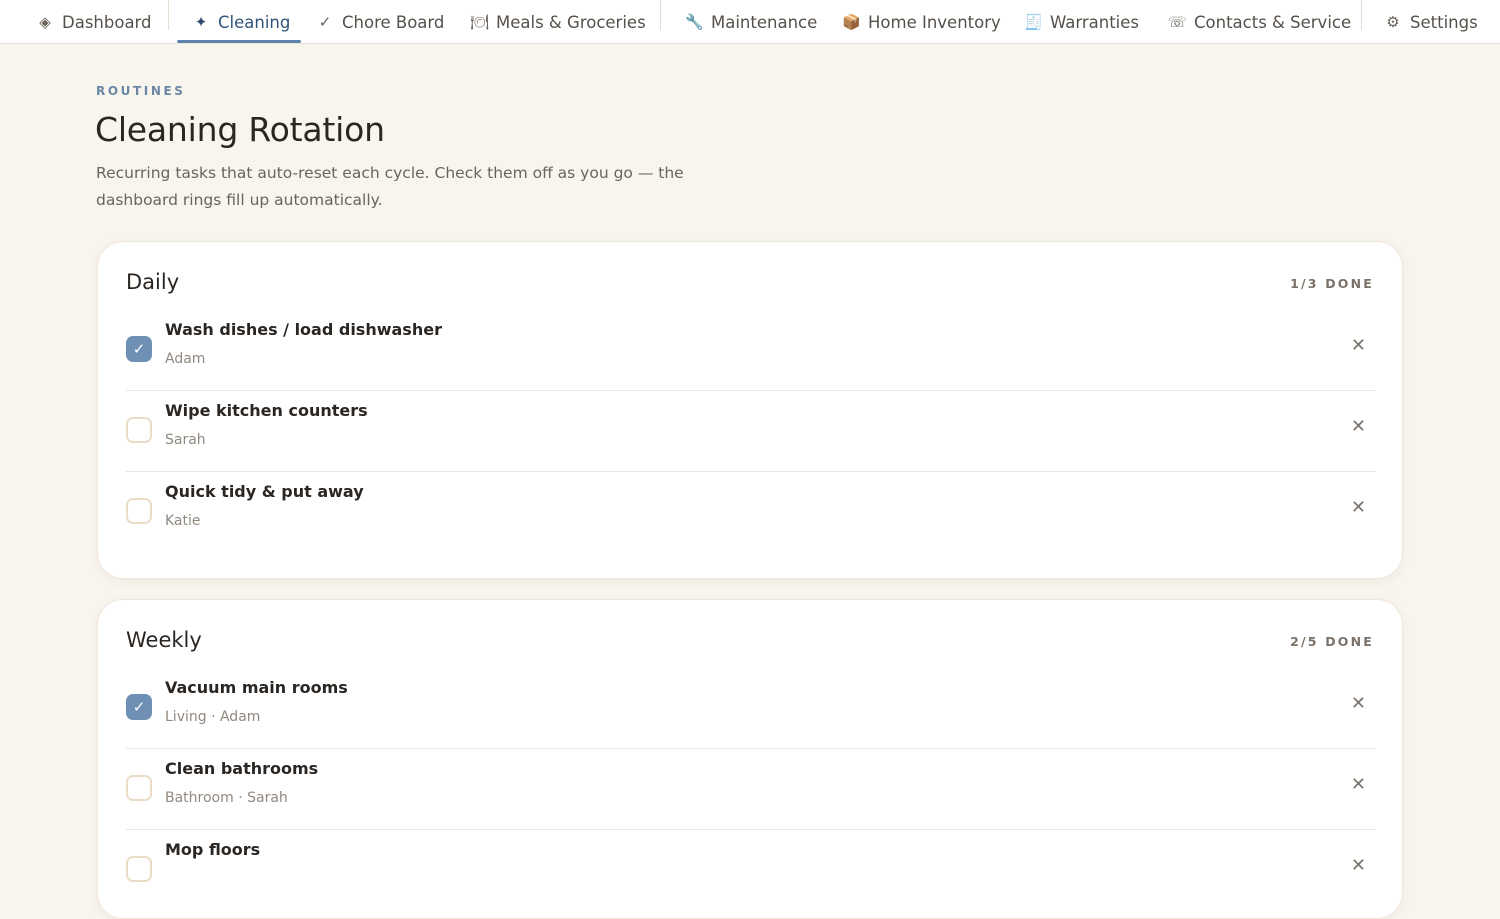 The height and width of the screenshot is (919, 1500). I want to click on task-name: Quick tidy & put away, so click(264, 491).